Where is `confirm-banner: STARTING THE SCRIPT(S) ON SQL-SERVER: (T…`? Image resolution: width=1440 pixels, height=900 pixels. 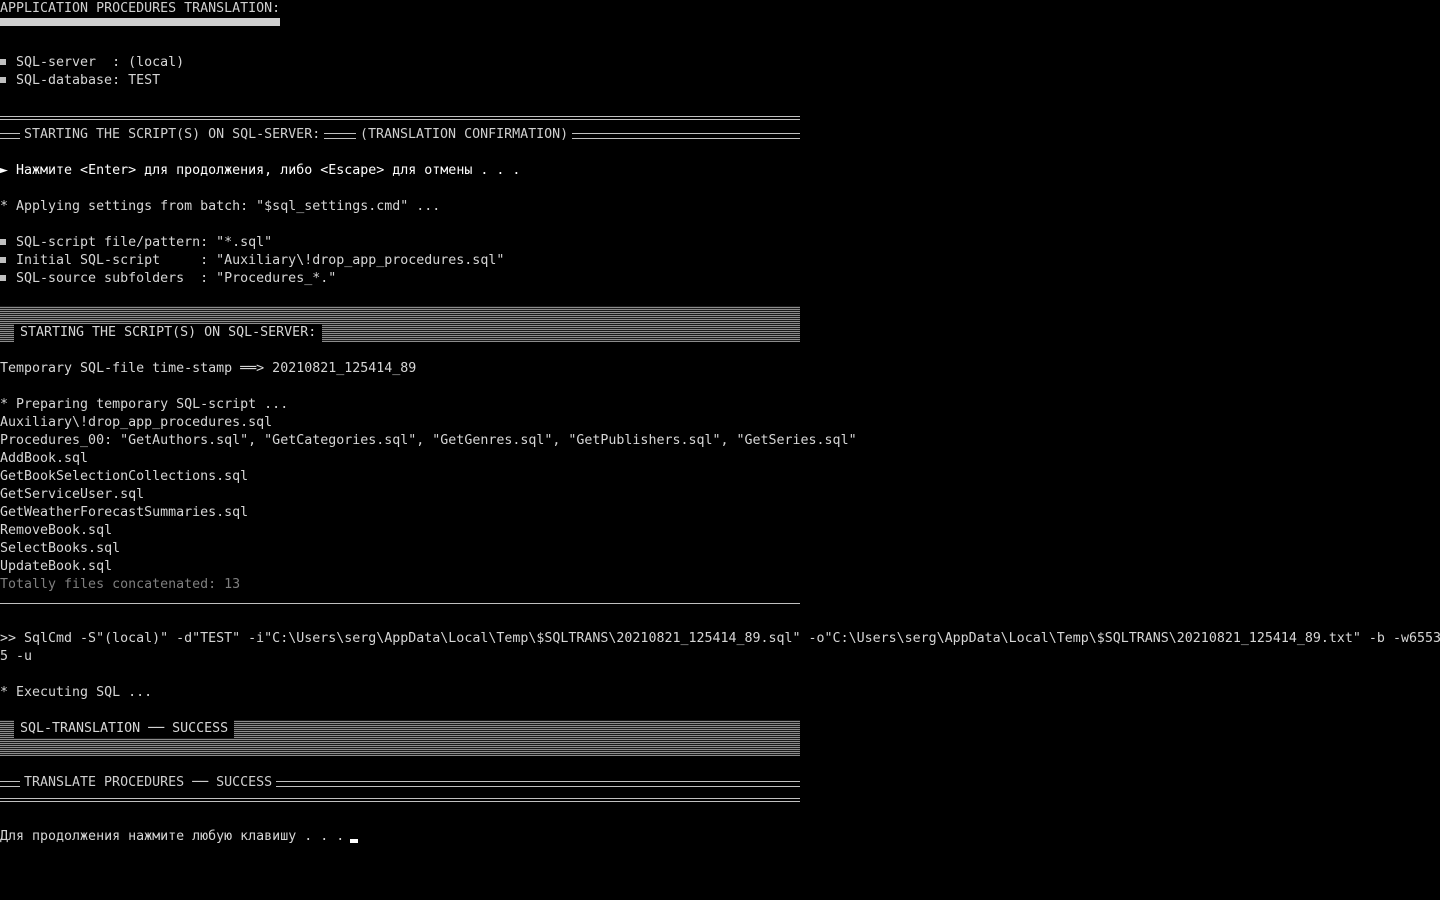
confirm-banner: STARTING THE SCRIPT(S) ON SQL-SERVER: (T… is located at coordinates (400, 135).